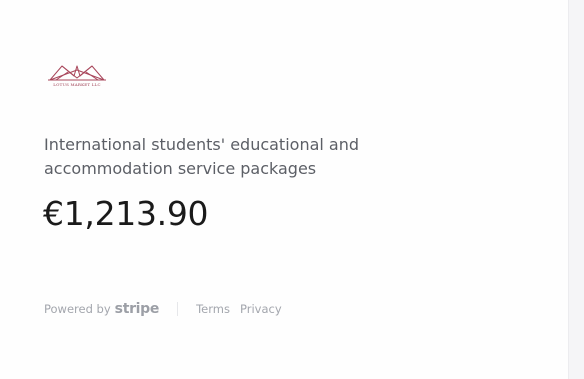 This screenshot has height=379, width=584. What do you see at coordinates (576, 189) in the screenshot?
I see `payment-panel-edge` at bounding box center [576, 189].